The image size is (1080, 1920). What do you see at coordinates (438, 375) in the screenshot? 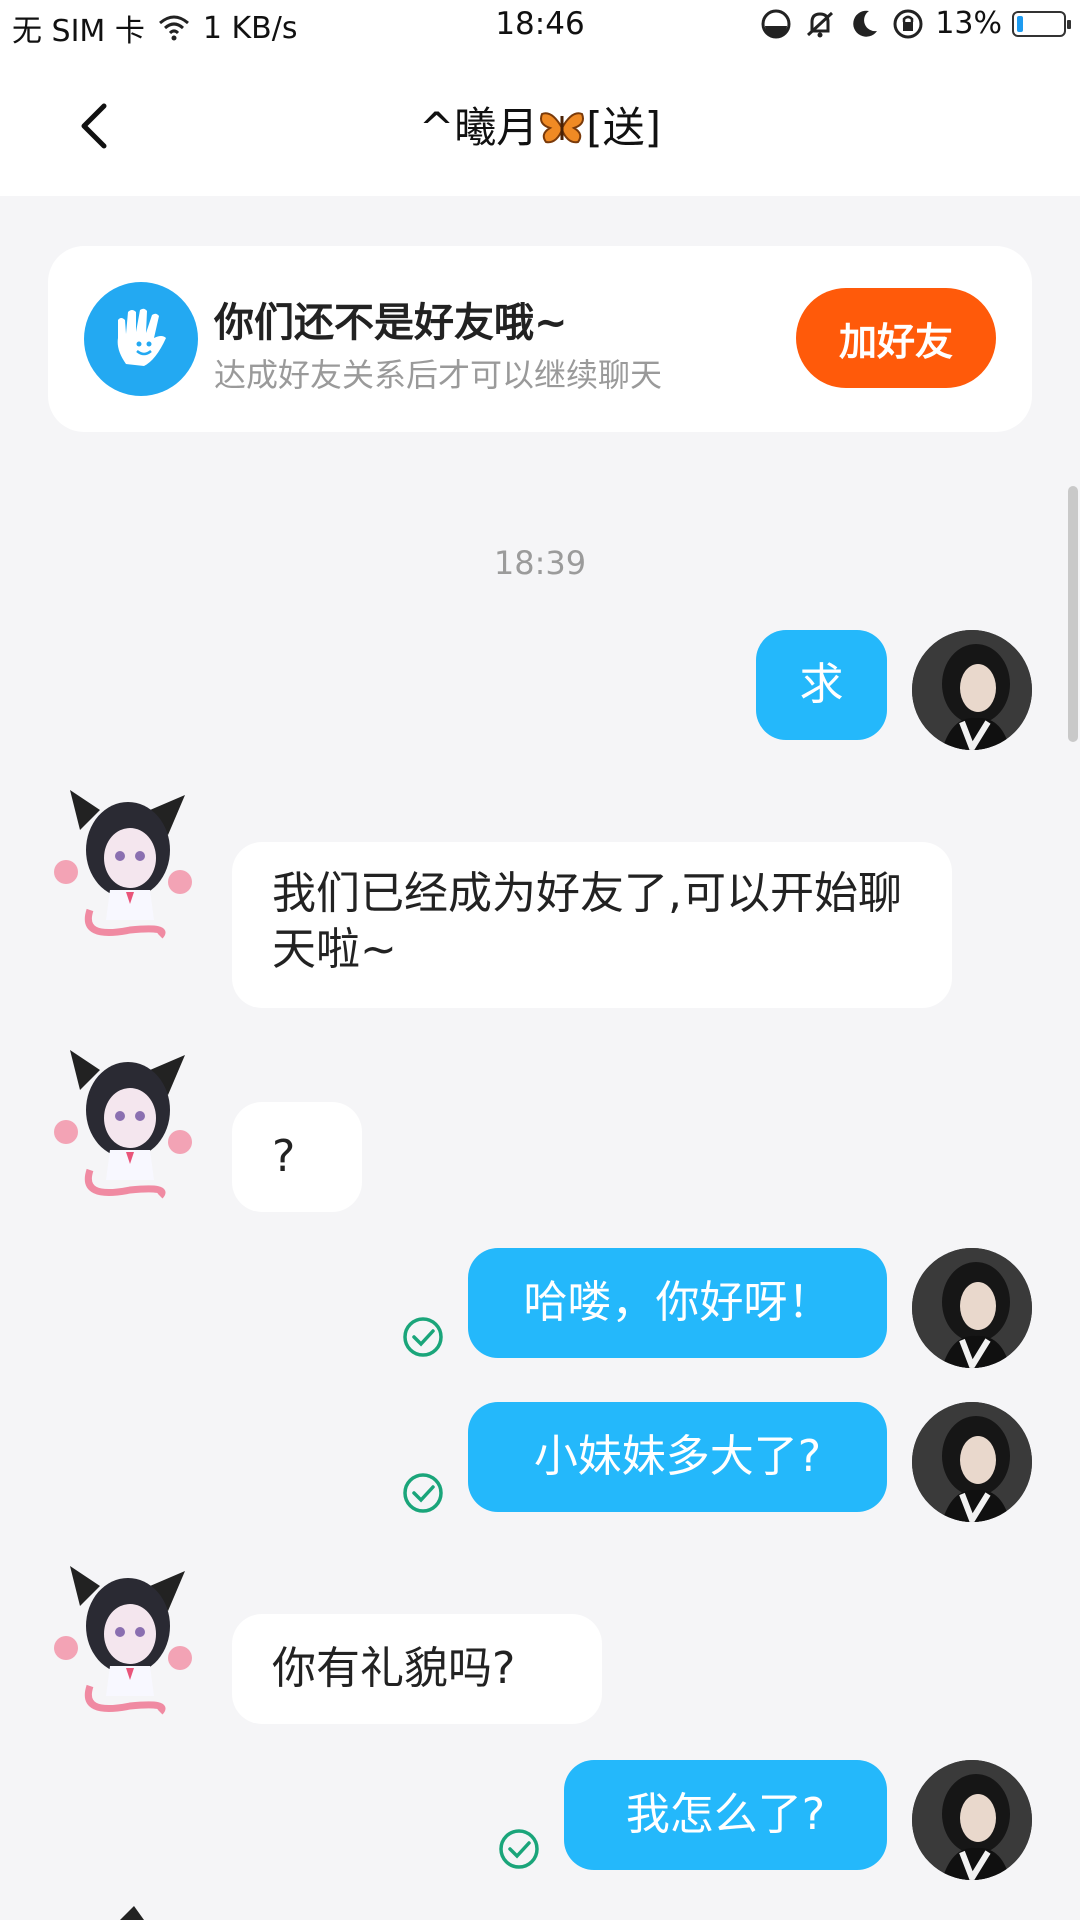
I see `notice-subtitle: 达成好友关系后才可以继续聊天` at bounding box center [438, 375].